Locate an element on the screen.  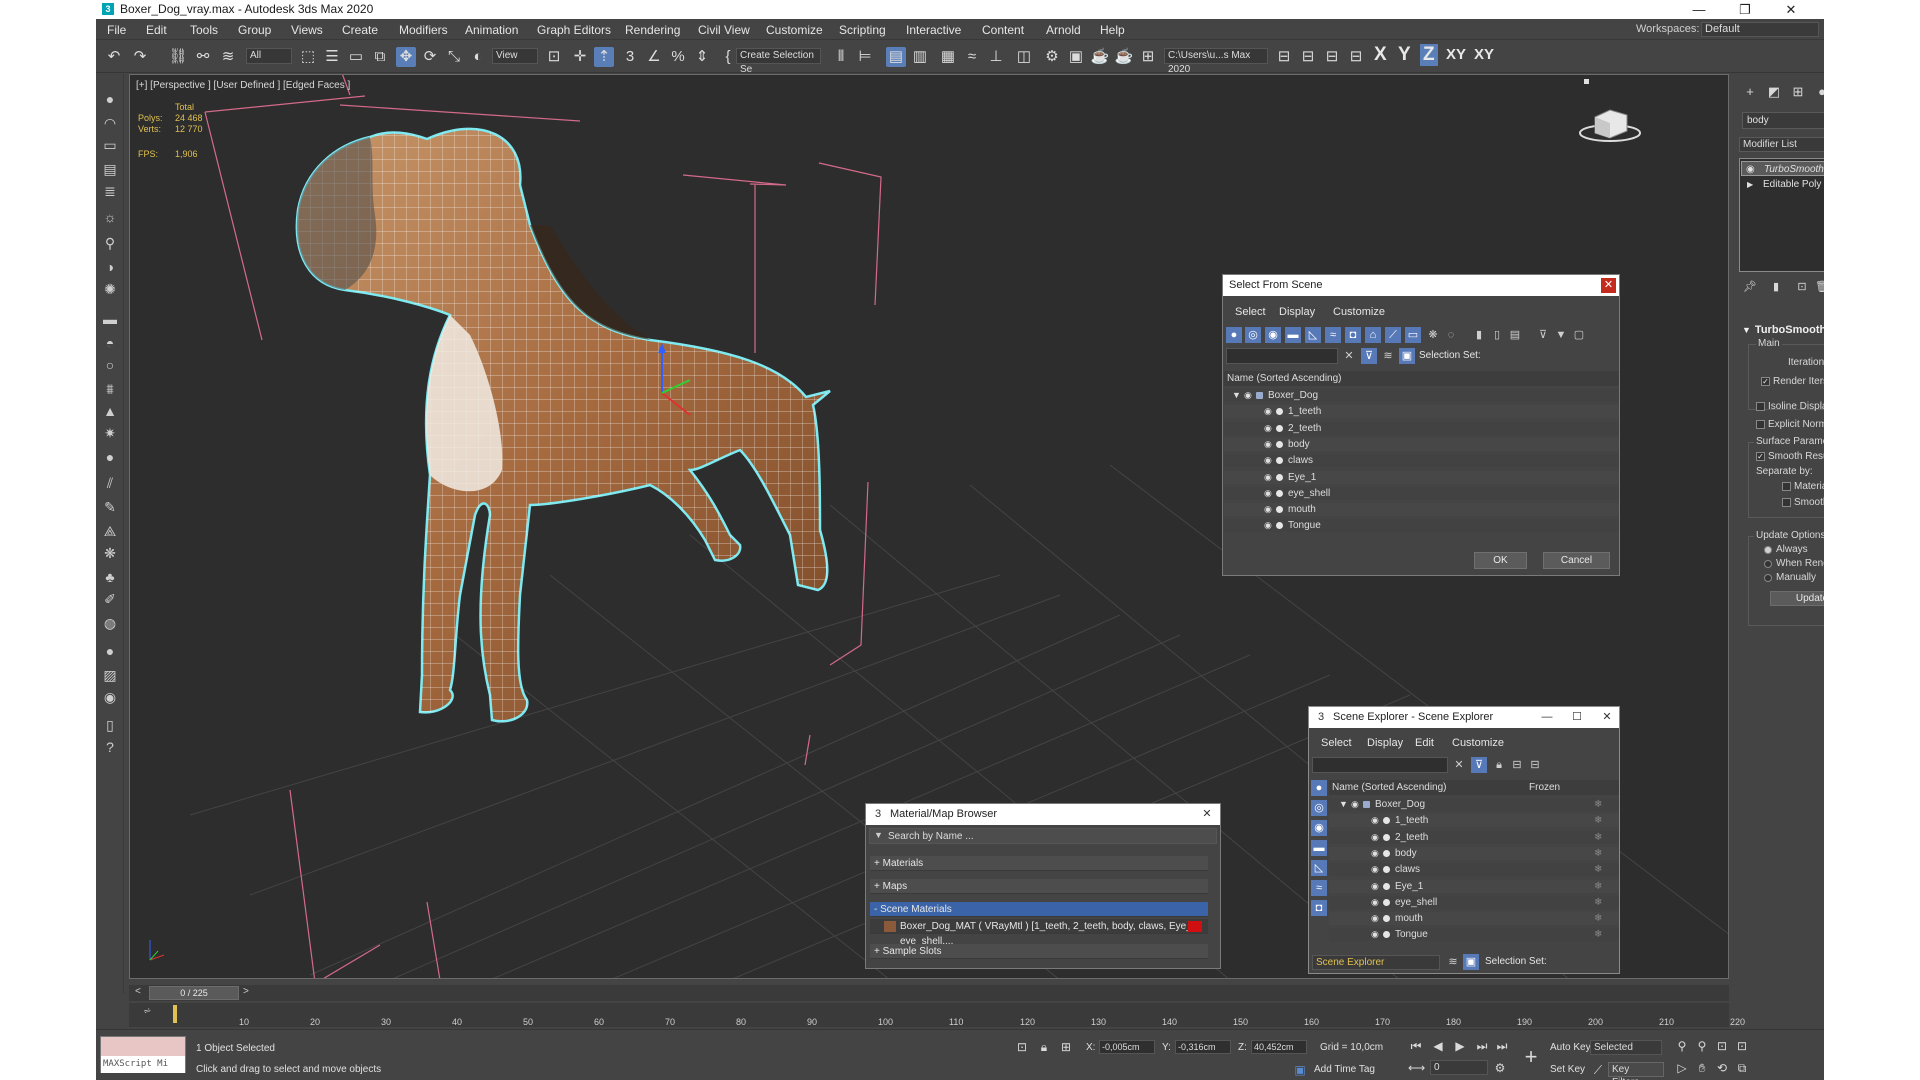
update-button: Update is located at coordinates (1797, 598).